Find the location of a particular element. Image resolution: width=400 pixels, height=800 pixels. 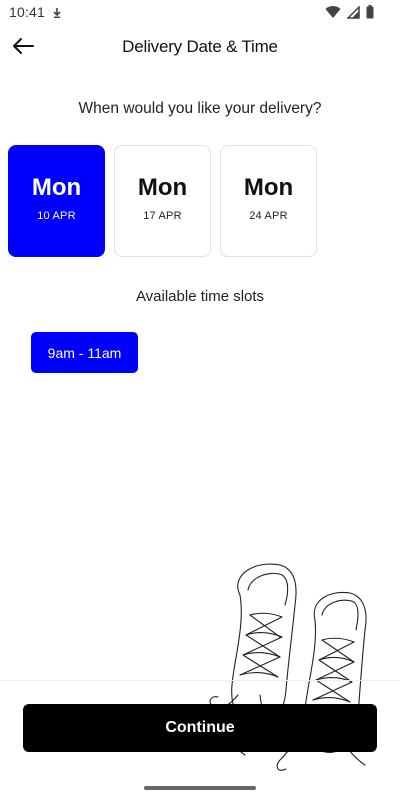

date-date: 10 APR is located at coordinates (56, 216).